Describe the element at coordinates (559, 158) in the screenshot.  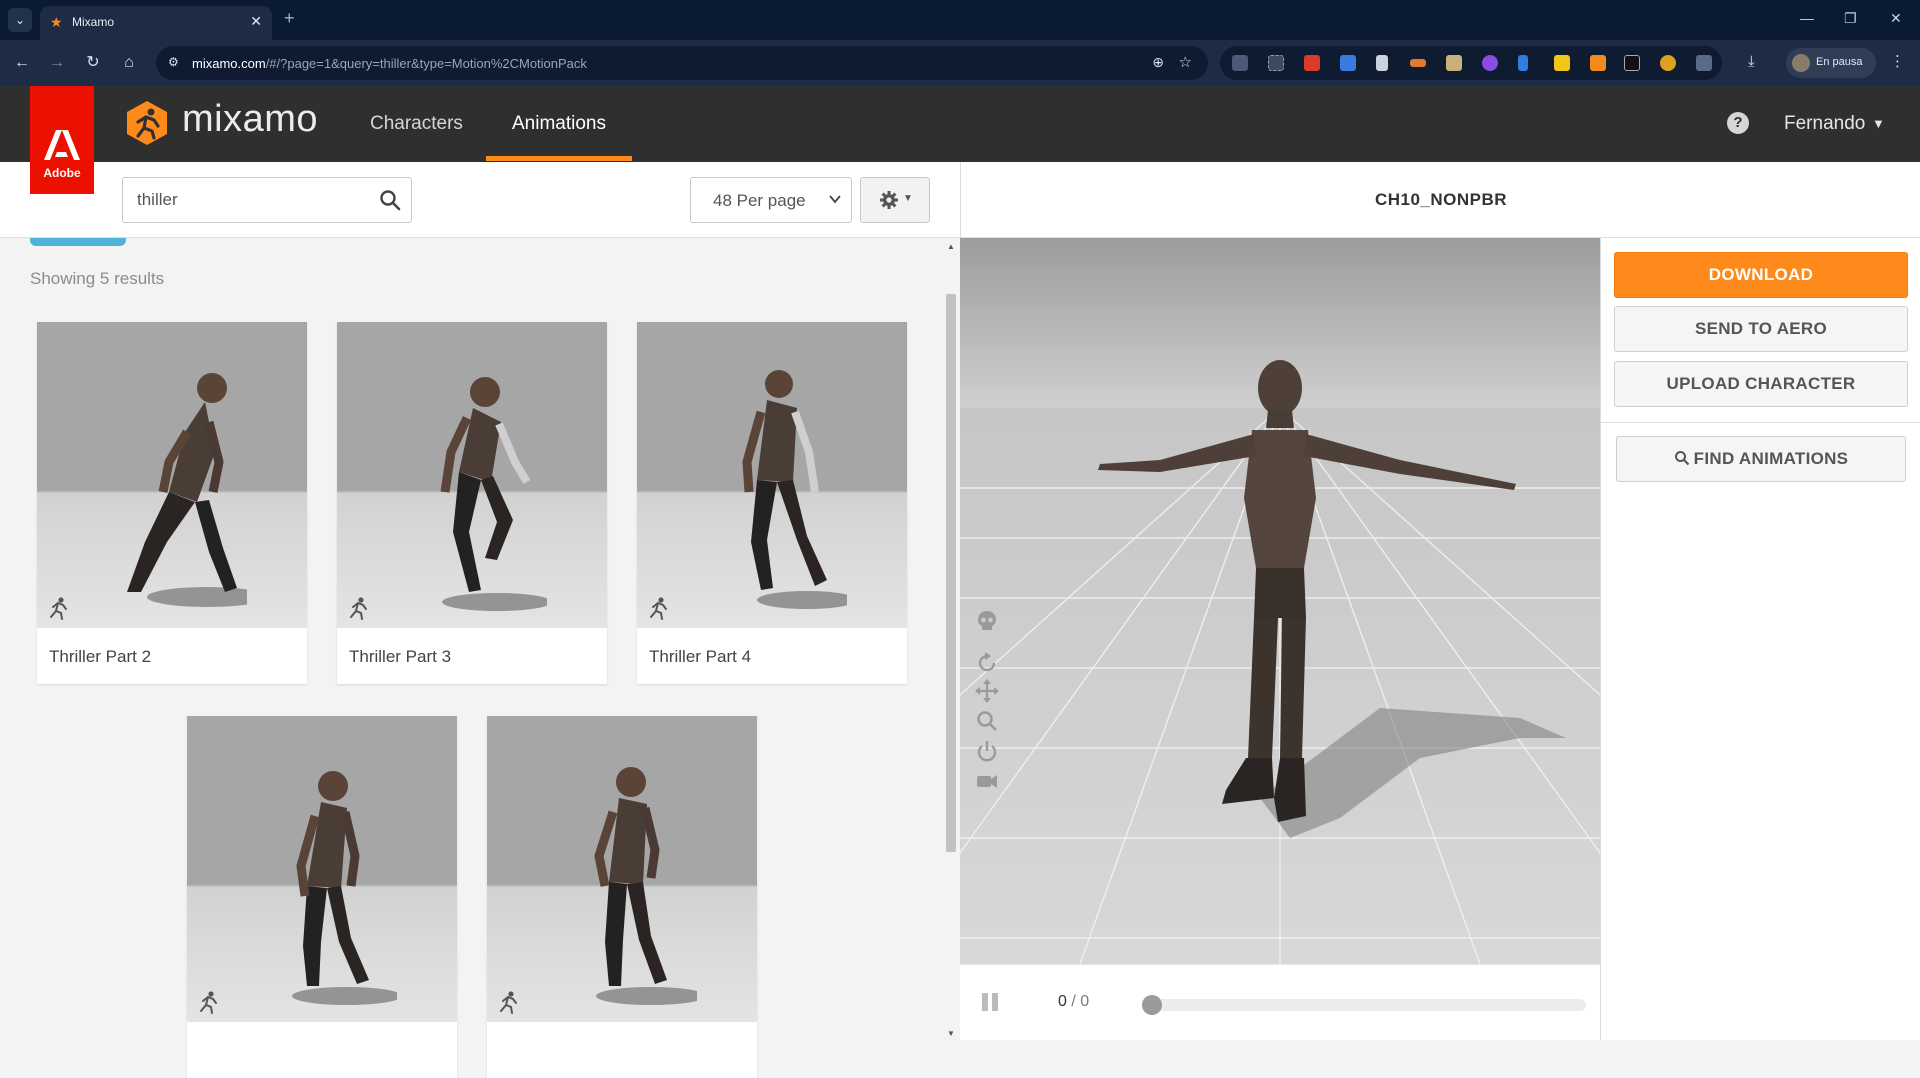
I see `active-nav-indicator` at that location.